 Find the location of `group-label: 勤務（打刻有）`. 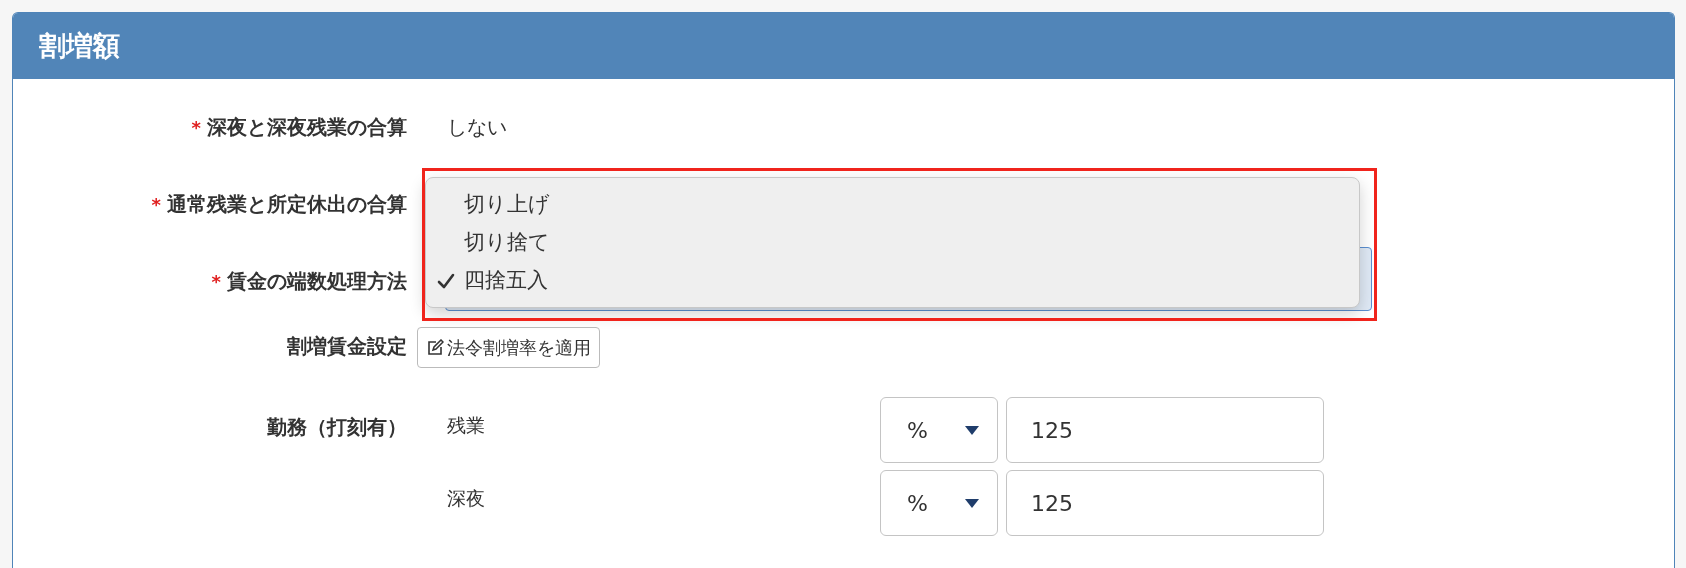

group-label: 勤務（打刻有） is located at coordinates (337, 427).